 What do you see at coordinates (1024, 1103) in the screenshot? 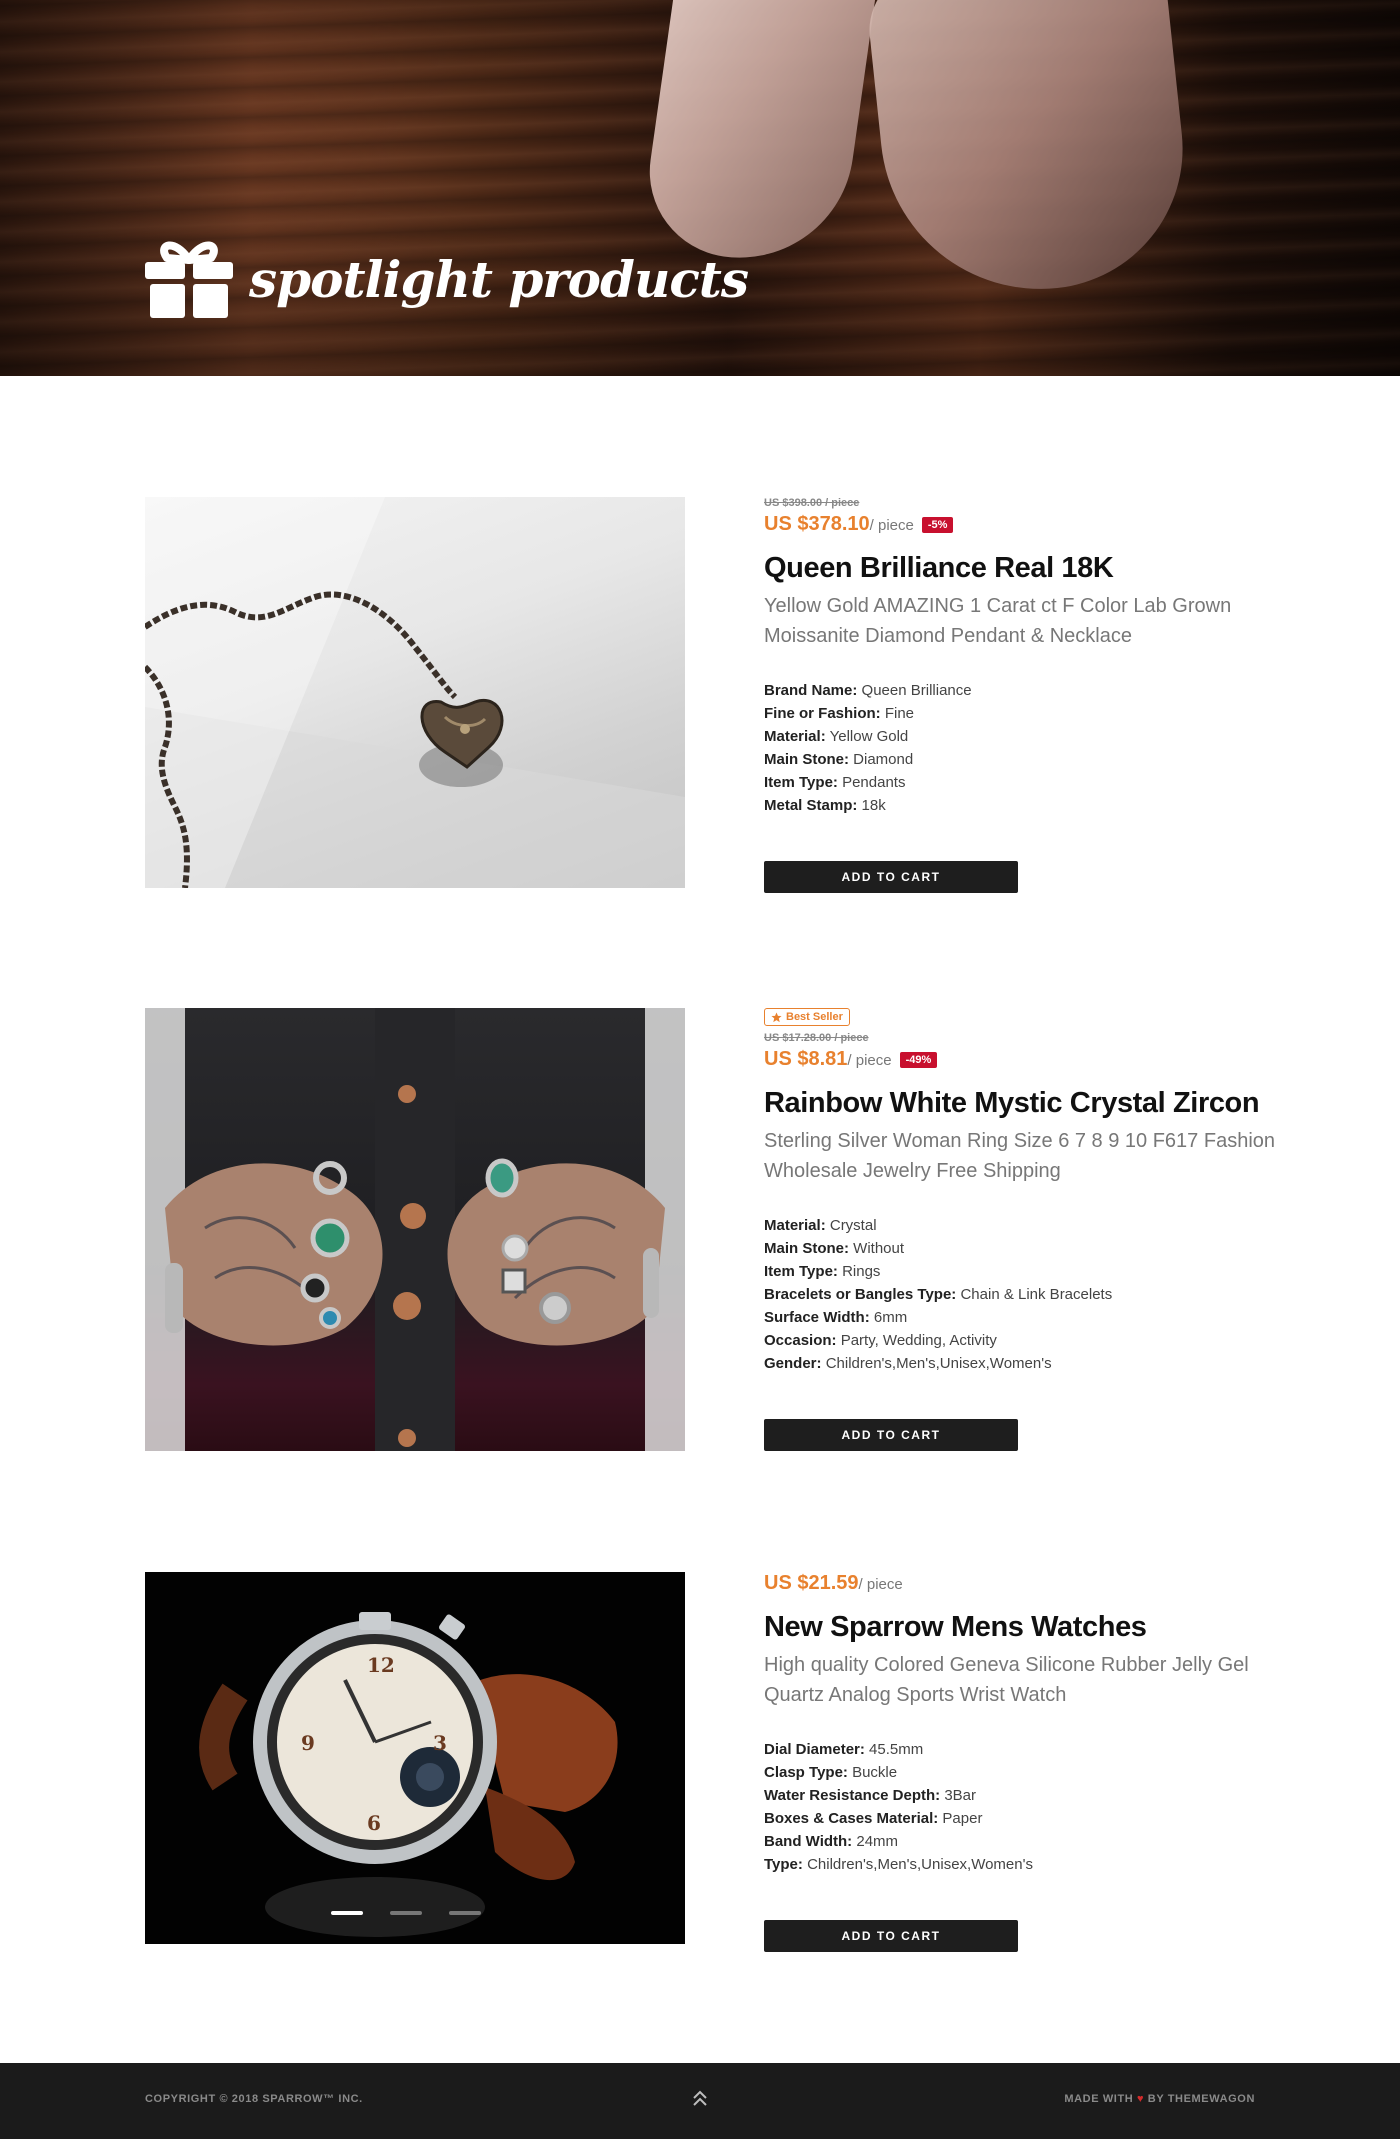
I see `product-title: Rainbow White Mystic Crystal Zircon` at bounding box center [1024, 1103].